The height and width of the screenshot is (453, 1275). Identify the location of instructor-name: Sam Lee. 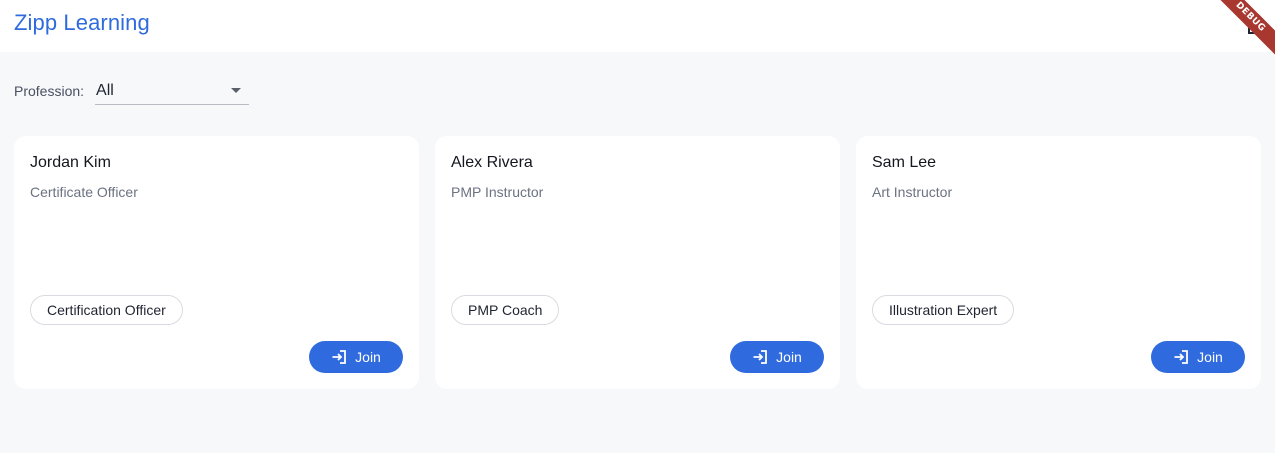
(904, 162).